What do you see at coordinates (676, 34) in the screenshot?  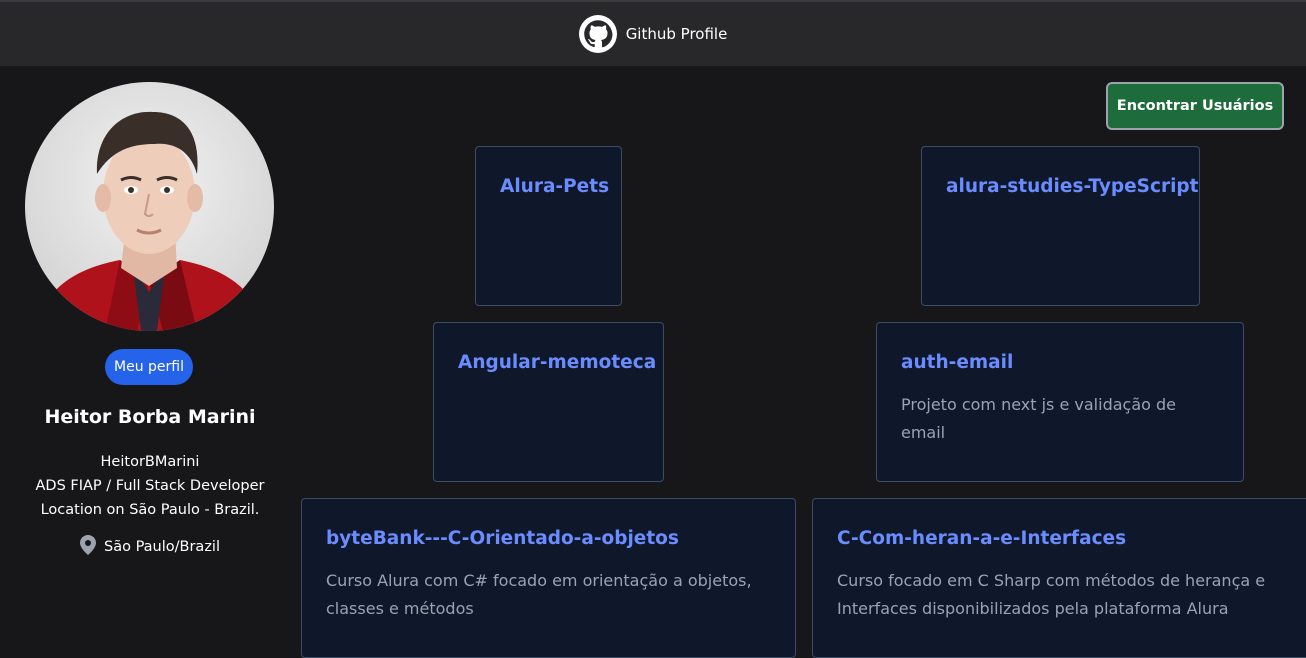 I see `app-title: Github Profile` at bounding box center [676, 34].